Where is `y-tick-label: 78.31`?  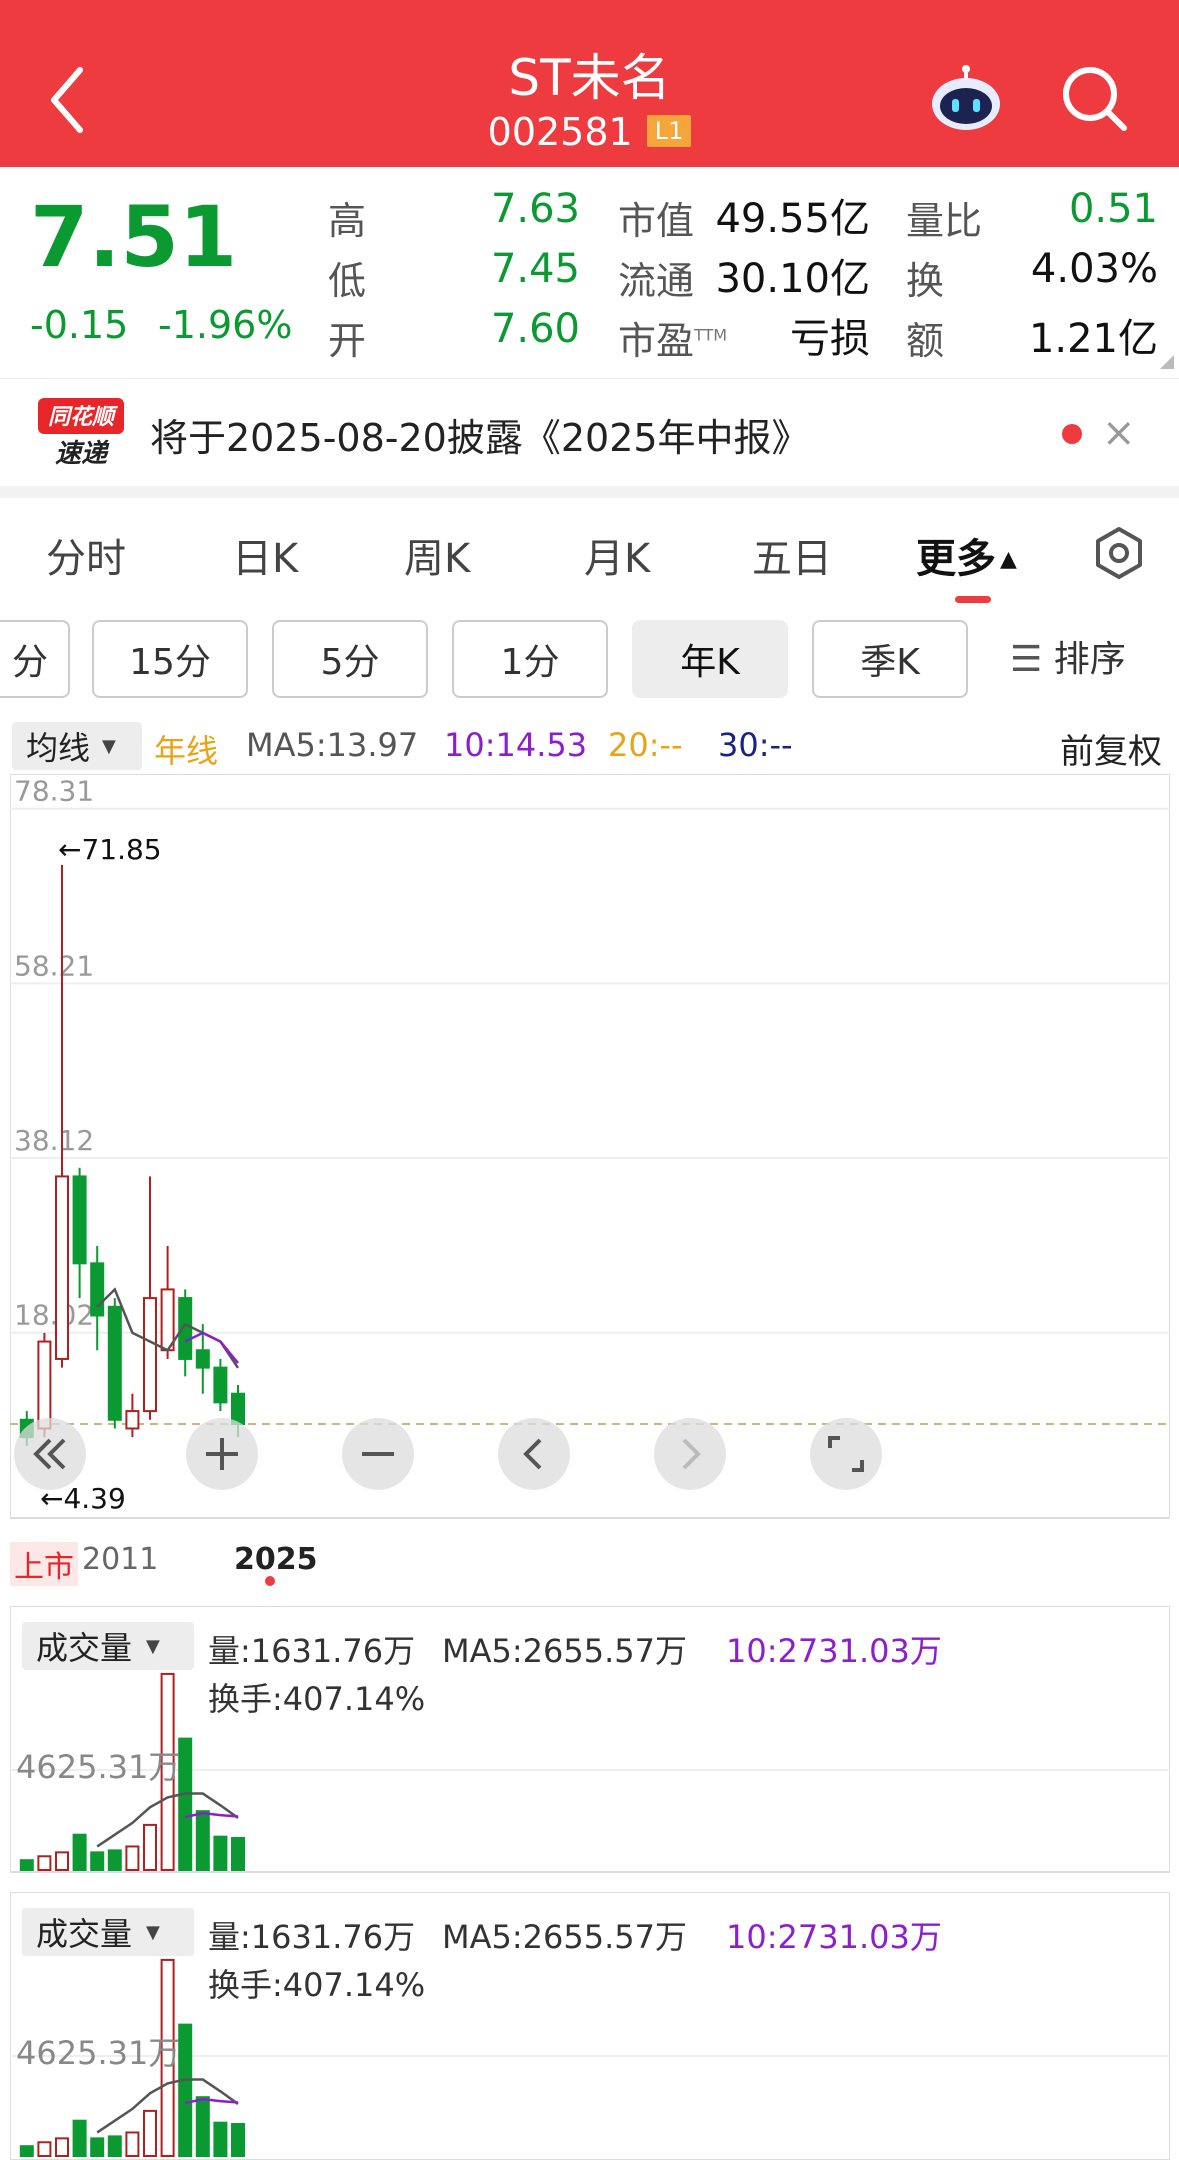
y-tick-label: 78.31 is located at coordinates (54, 791).